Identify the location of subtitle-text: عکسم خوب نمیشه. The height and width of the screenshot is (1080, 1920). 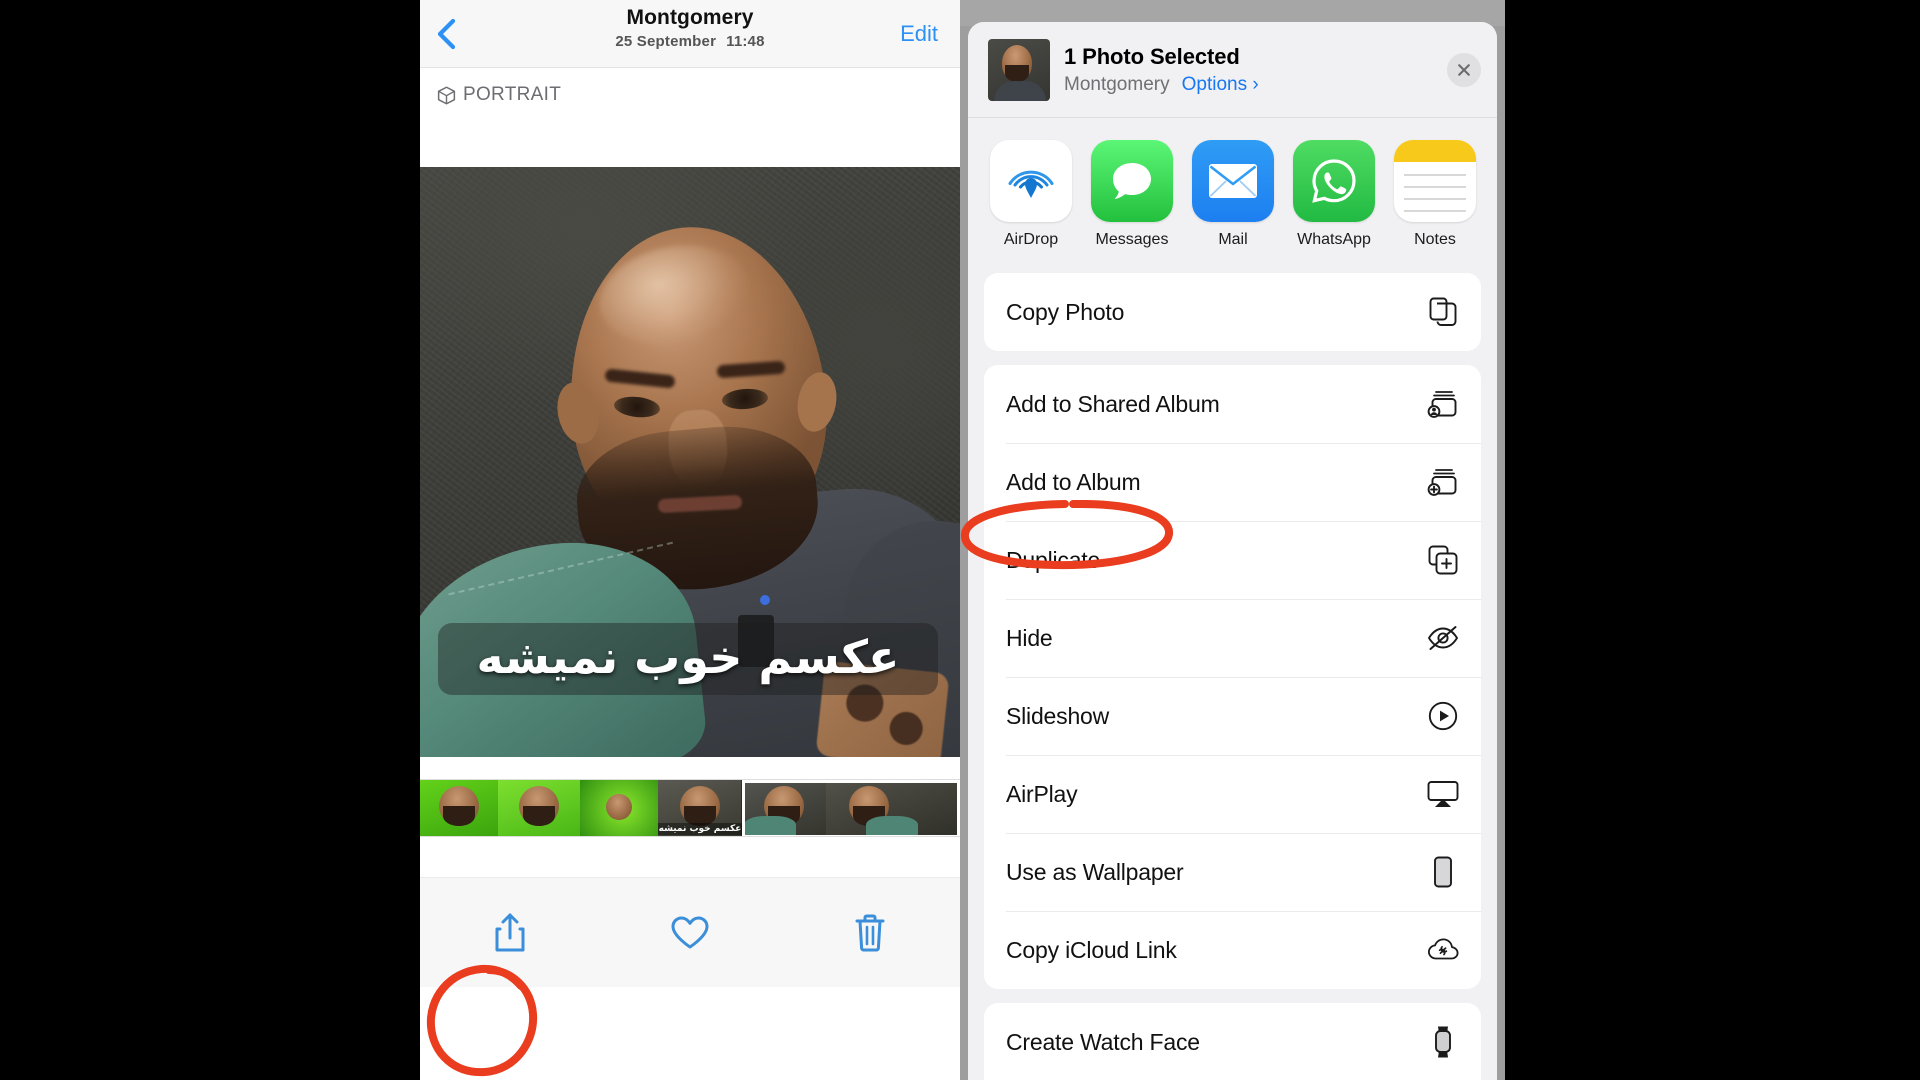
(688, 656).